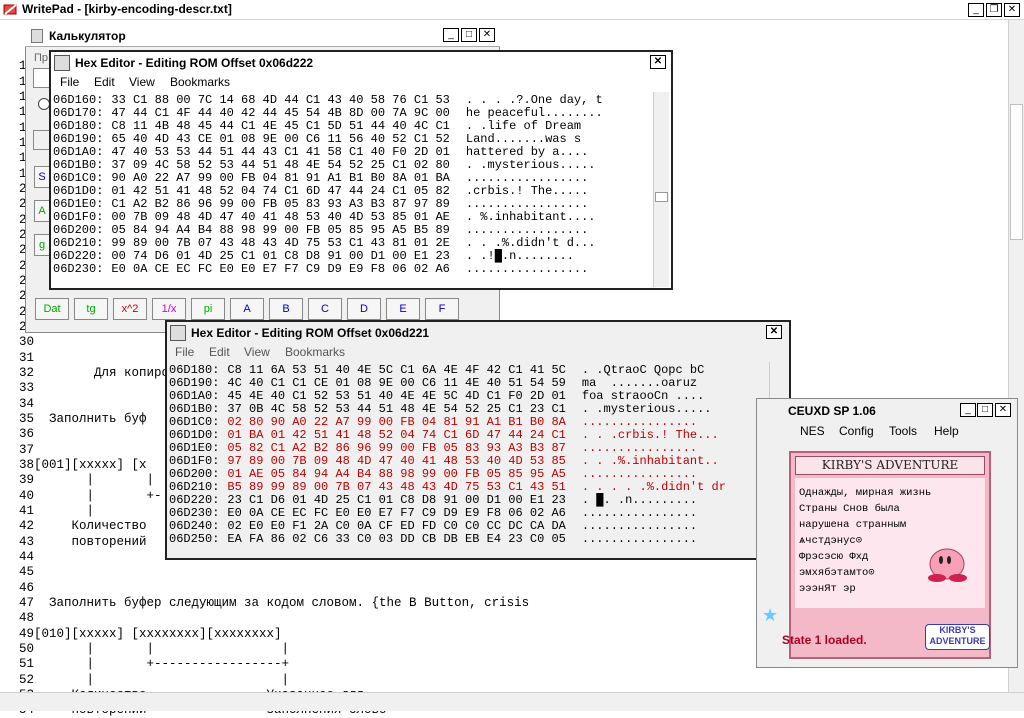  What do you see at coordinates (527, 126) in the screenshot?
I see `hex-text: . .life of Dream` at bounding box center [527, 126].